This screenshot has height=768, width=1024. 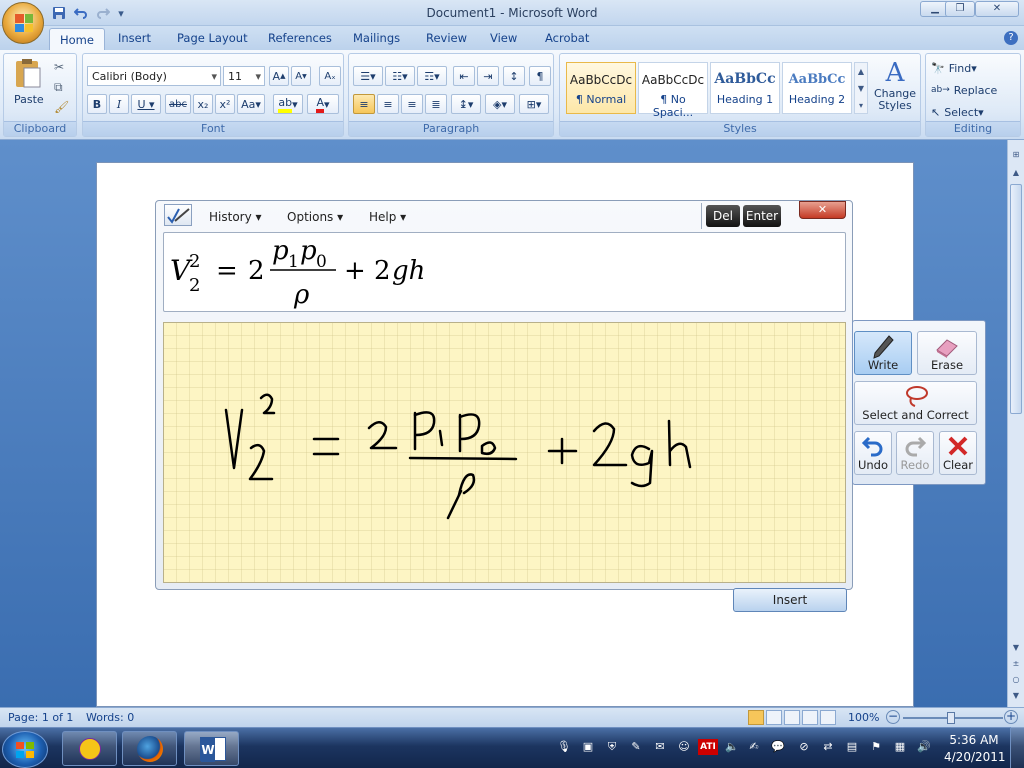 What do you see at coordinates (40, 717) in the screenshot?
I see `page-count: Page: 1 of 1` at bounding box center [40, 717].